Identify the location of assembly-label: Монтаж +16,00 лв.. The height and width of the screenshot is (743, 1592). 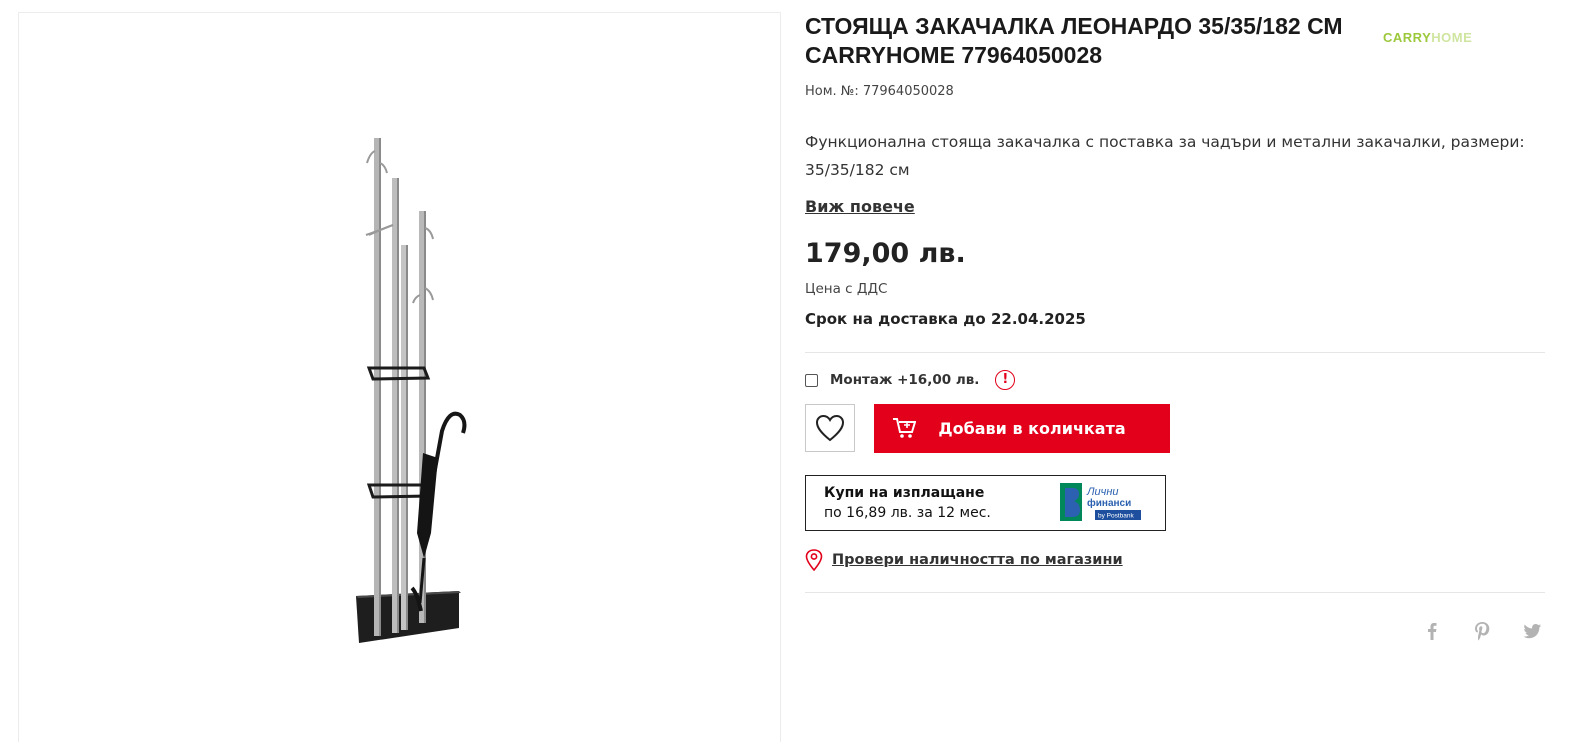
(905, 380).